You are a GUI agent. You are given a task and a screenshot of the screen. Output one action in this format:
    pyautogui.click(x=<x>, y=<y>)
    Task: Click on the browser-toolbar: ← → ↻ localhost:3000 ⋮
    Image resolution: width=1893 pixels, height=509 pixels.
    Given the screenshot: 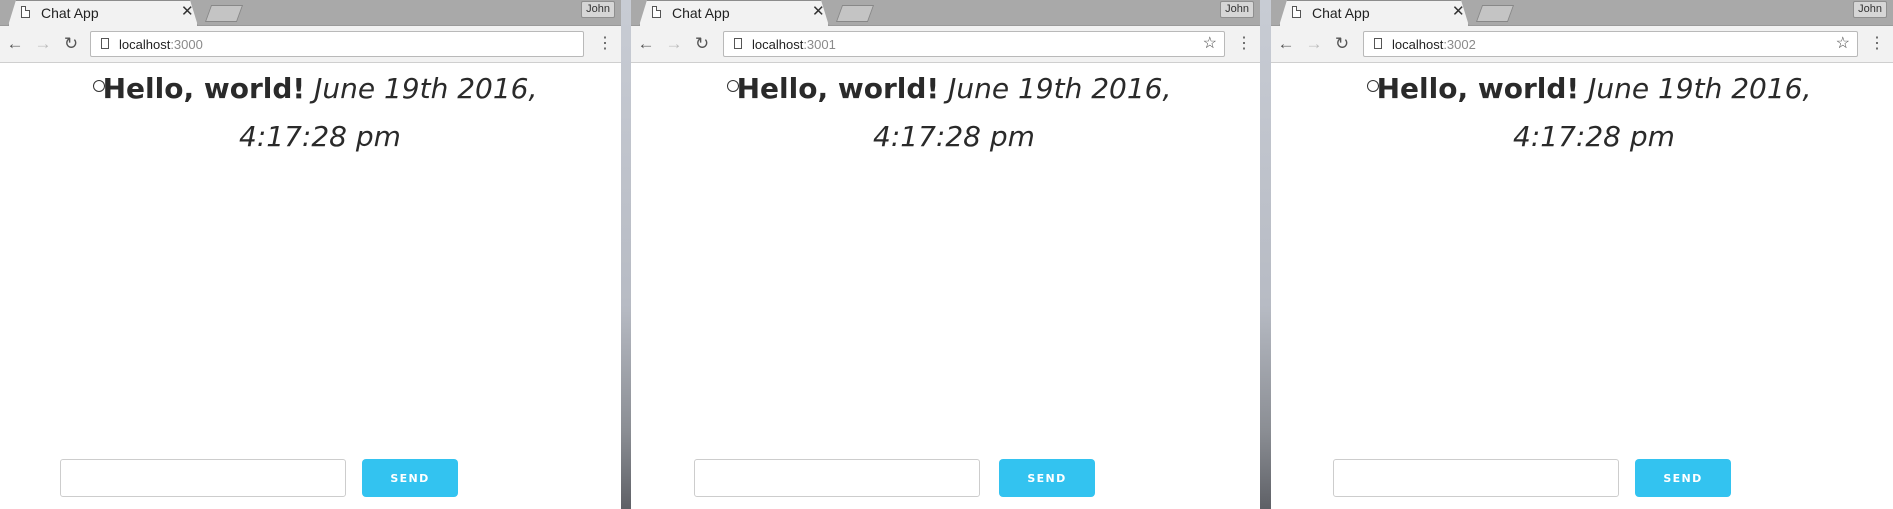 What is the action you would take?
    pyautogui.click(x=310, y=44)
    